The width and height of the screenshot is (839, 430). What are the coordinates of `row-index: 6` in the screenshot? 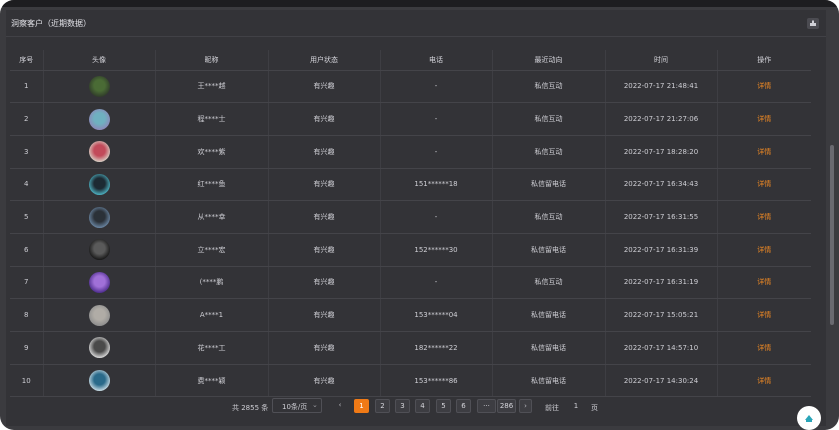 It's located at (27, 250).